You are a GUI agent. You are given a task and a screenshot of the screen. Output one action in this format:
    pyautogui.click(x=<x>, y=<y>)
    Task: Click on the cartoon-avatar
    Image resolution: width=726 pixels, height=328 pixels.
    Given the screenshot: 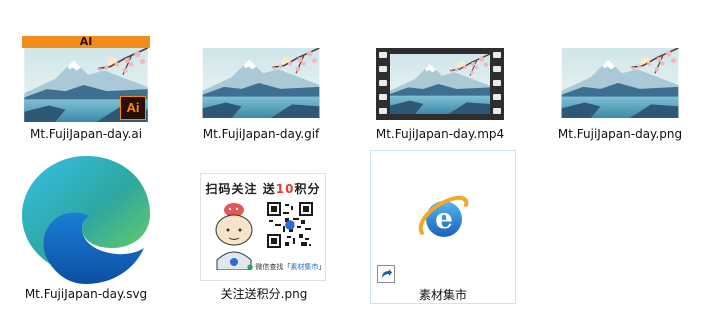 What is the action you would take?
    pyautogui.click(x=234, y=236)
    